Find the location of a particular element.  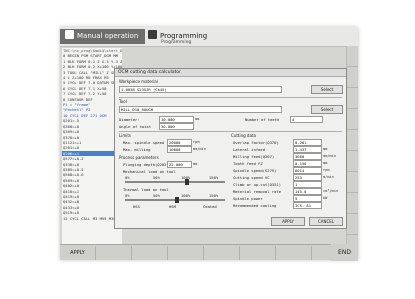

cutting-data-value: 145.0 is located at coordinates (307, 191).